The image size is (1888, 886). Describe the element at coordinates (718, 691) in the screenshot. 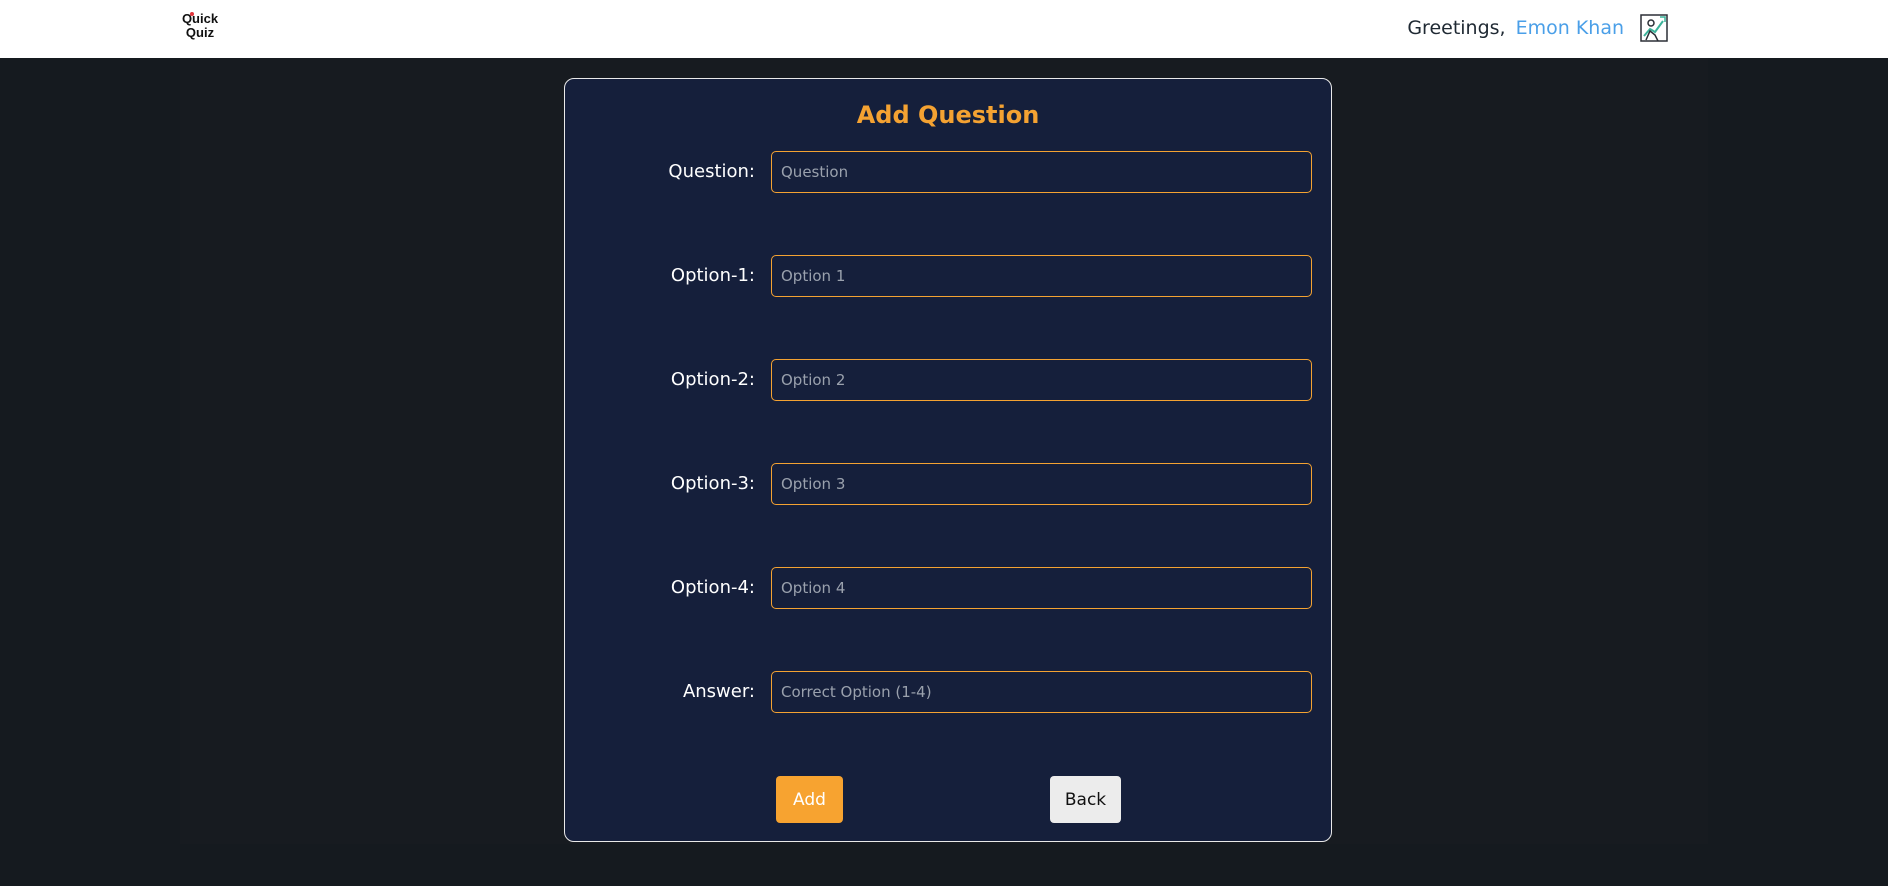

I see `answer-label: Answer:` at that location.